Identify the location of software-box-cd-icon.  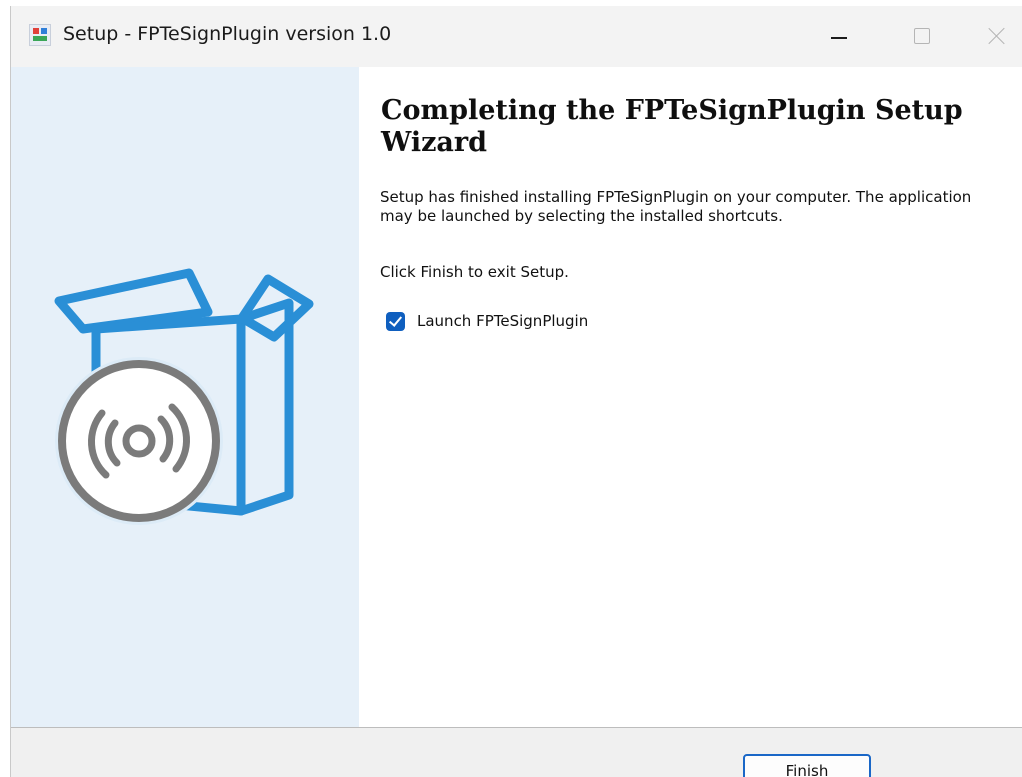
(184, 396).